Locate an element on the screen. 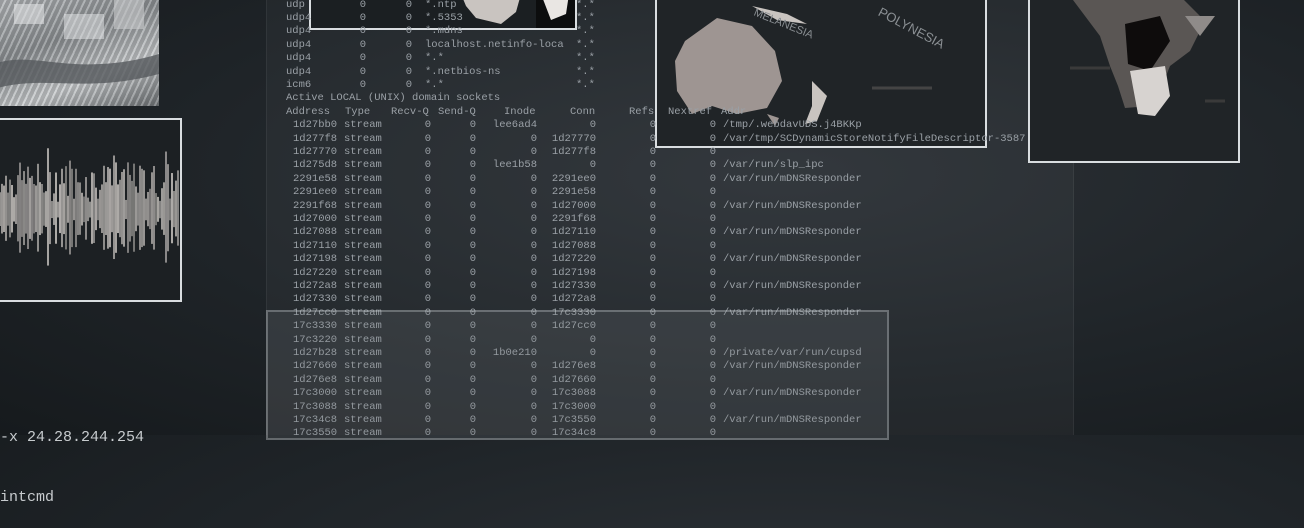  section-title-text: Active LOCAL (UNIX) domain sockets is located at coordinates (393, 98).